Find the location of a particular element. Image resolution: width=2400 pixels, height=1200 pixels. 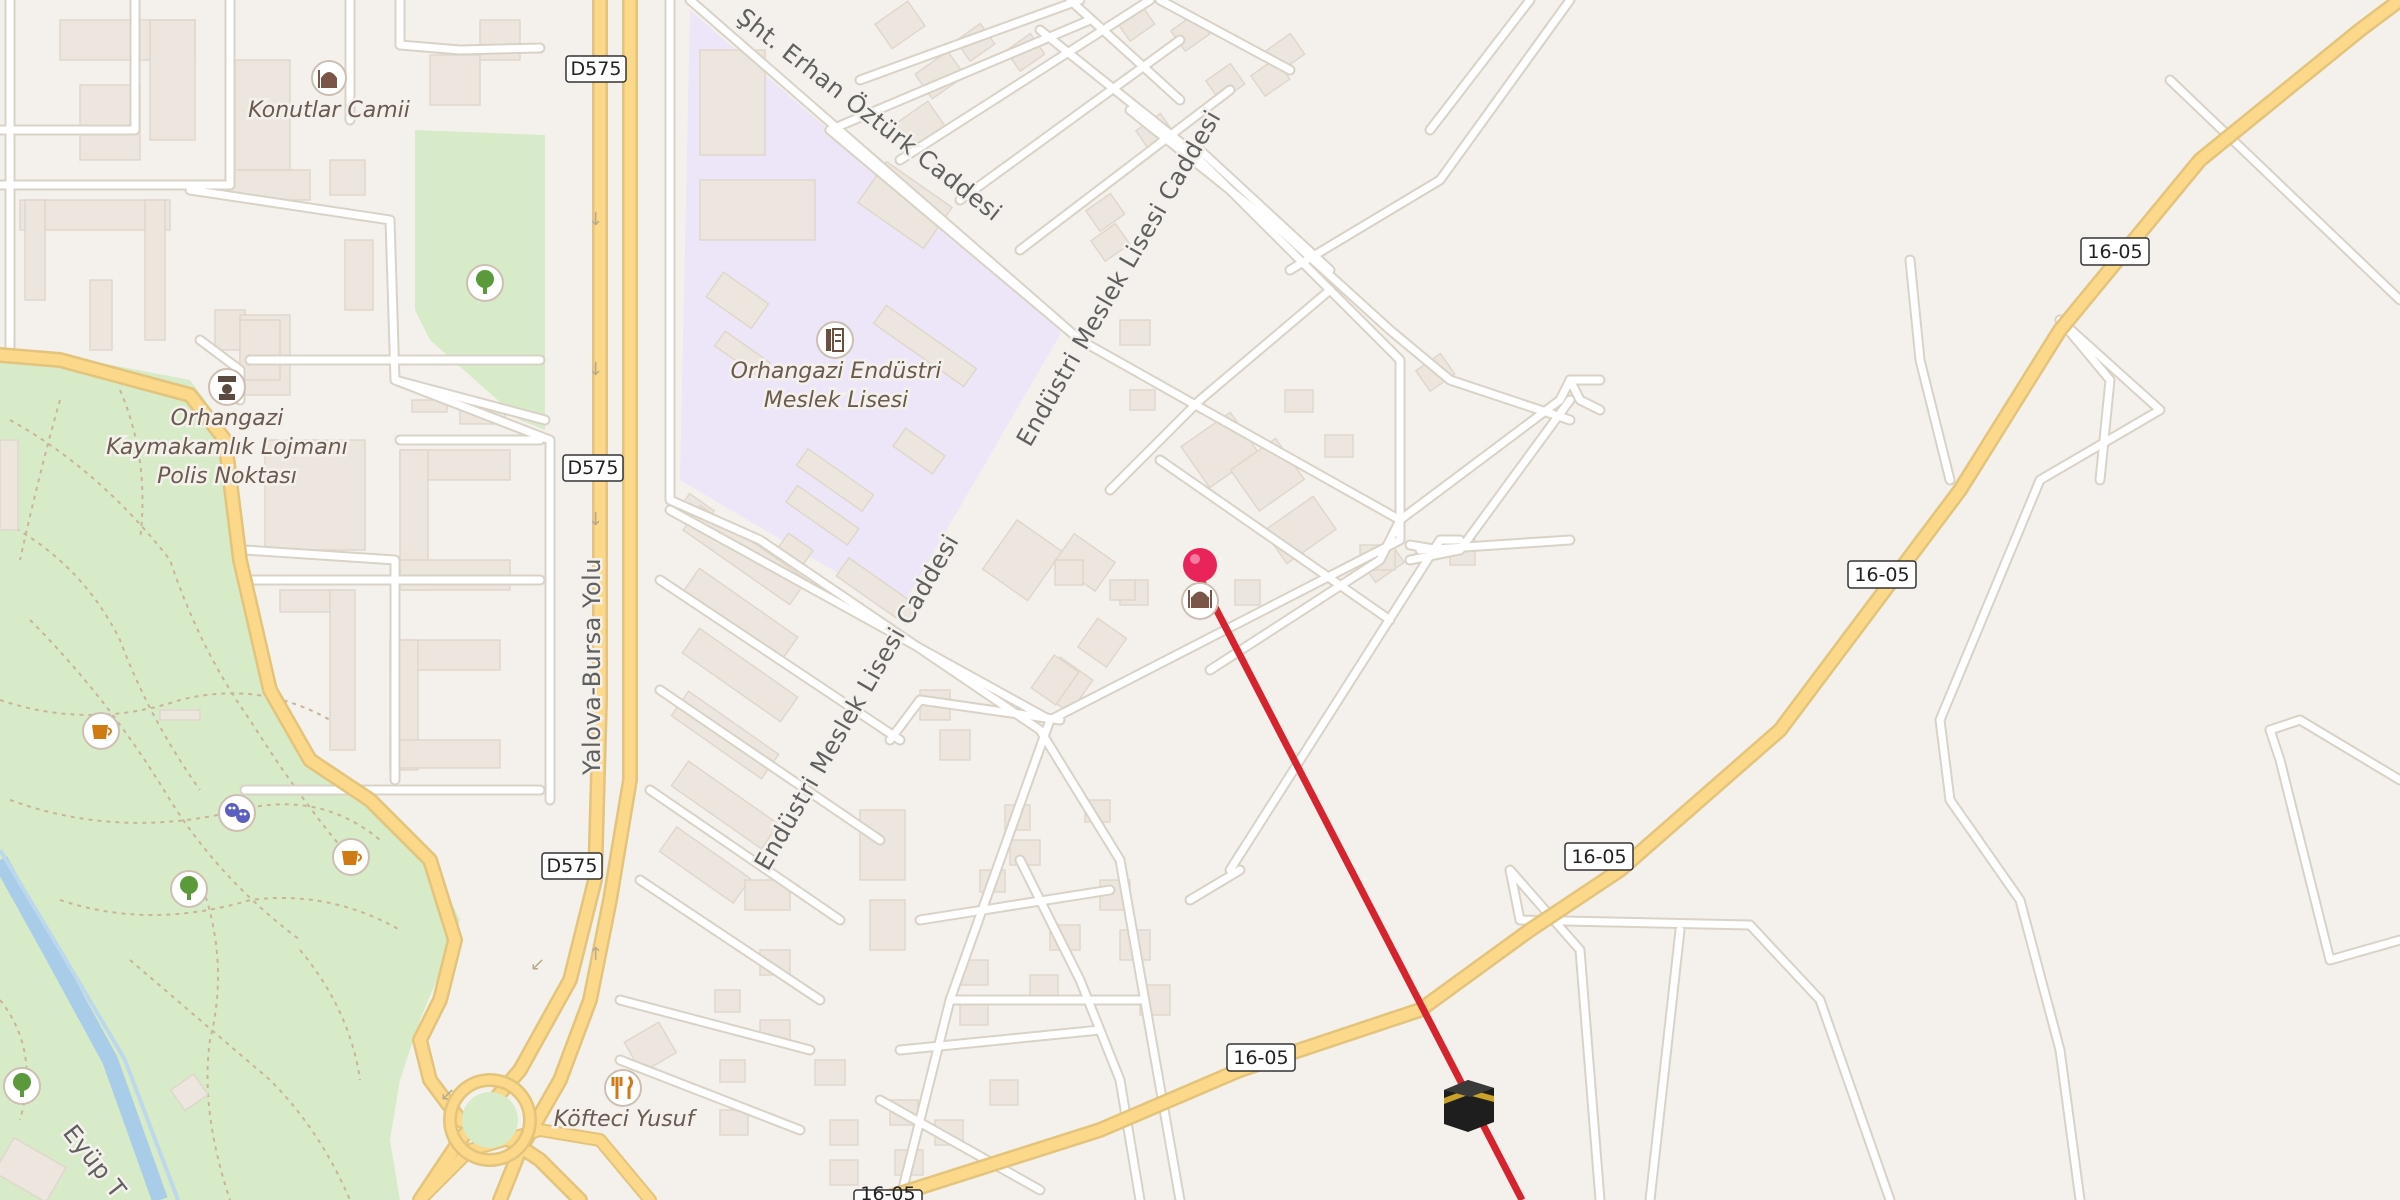

road-shield-1605-d: 16-05 is located at coordinates (1261, 1057).